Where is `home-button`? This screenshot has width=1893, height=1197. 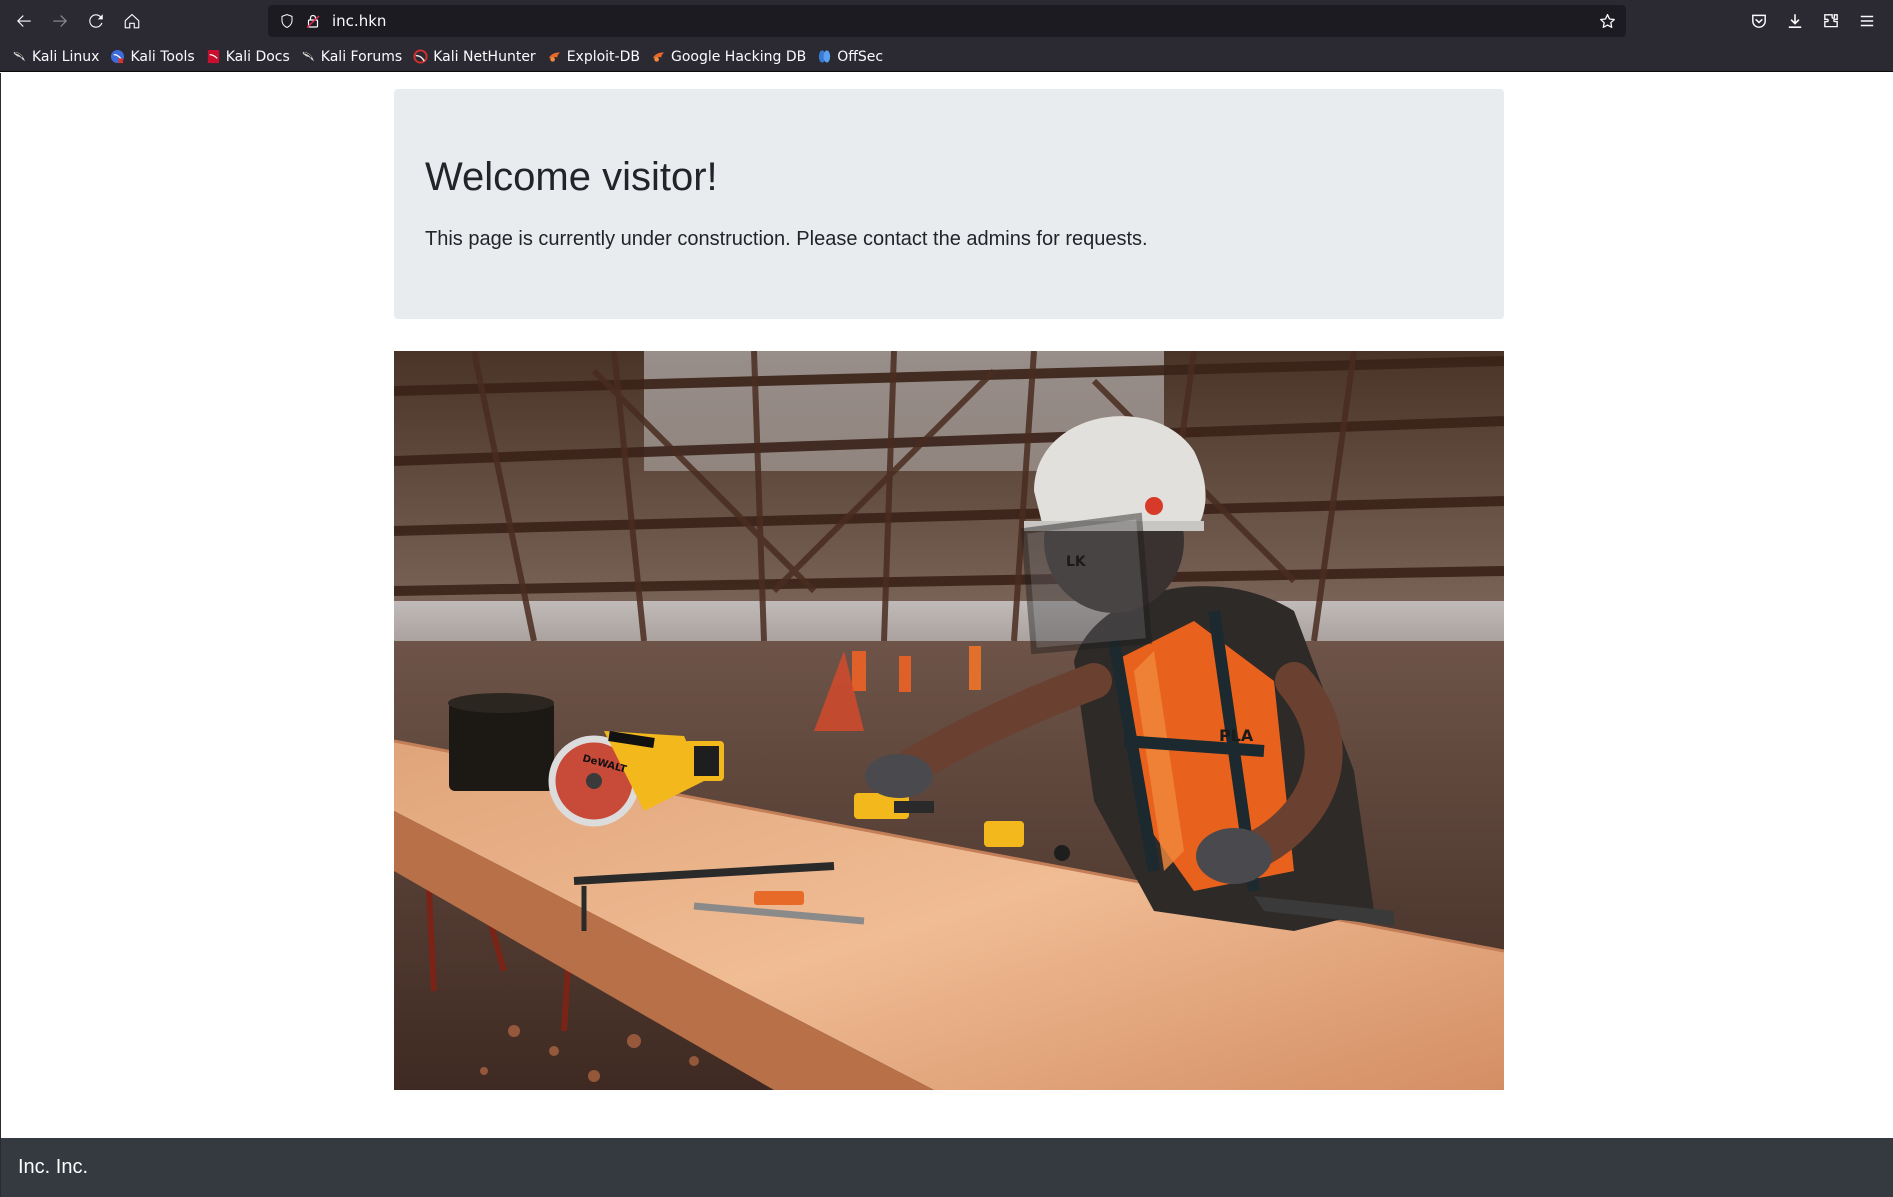 home-button is located at coordinates (132, 21).